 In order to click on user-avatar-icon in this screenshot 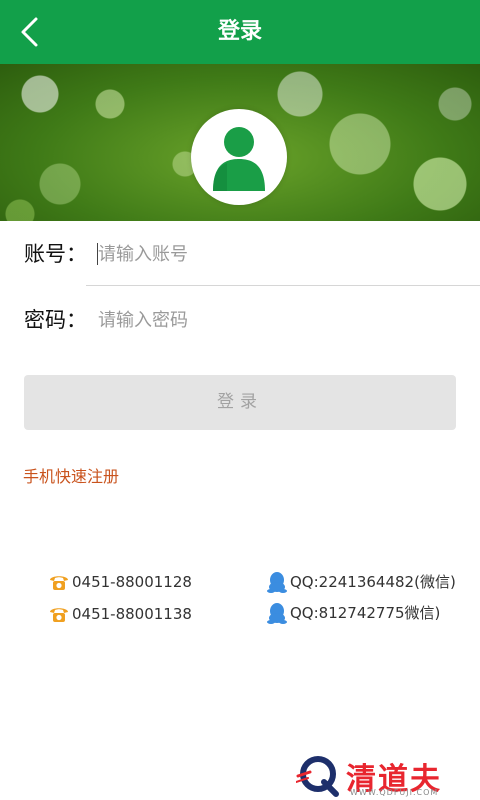, I will do `click(239, 159)`.